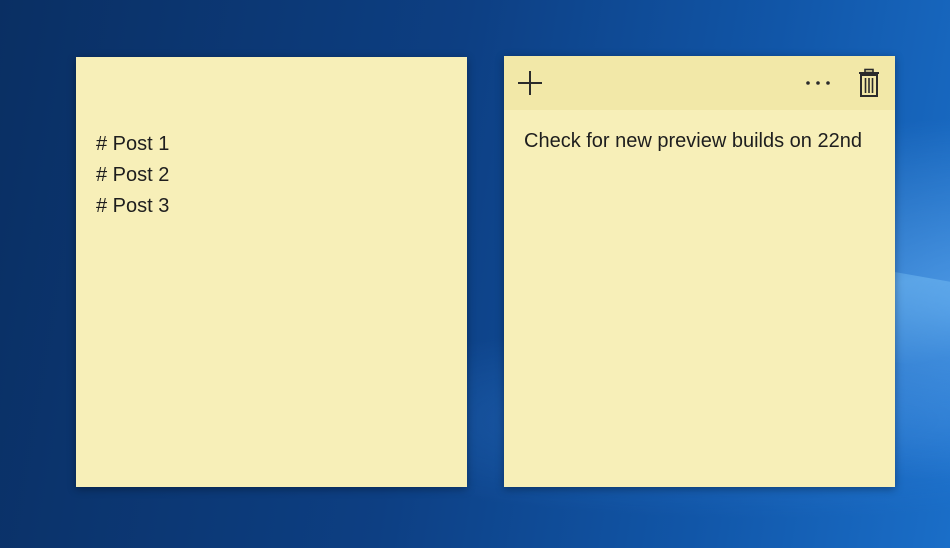  I want to click on note-line: # Post 3, so click(133, 206).